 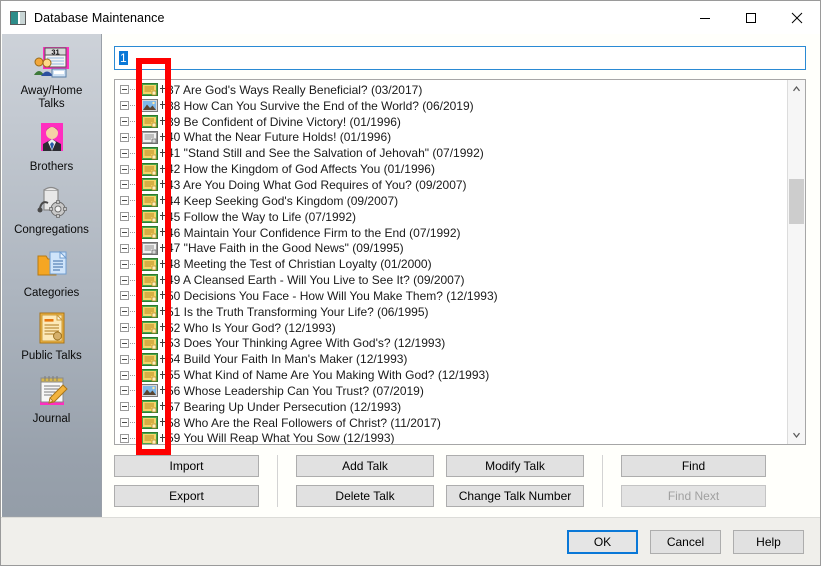 I want to click on window-controls, so click(x=751, y=17).